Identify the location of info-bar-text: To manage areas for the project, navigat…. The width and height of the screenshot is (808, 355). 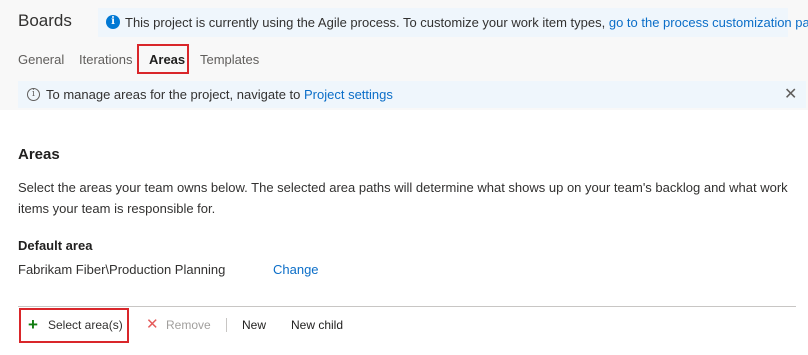
(175, 94).